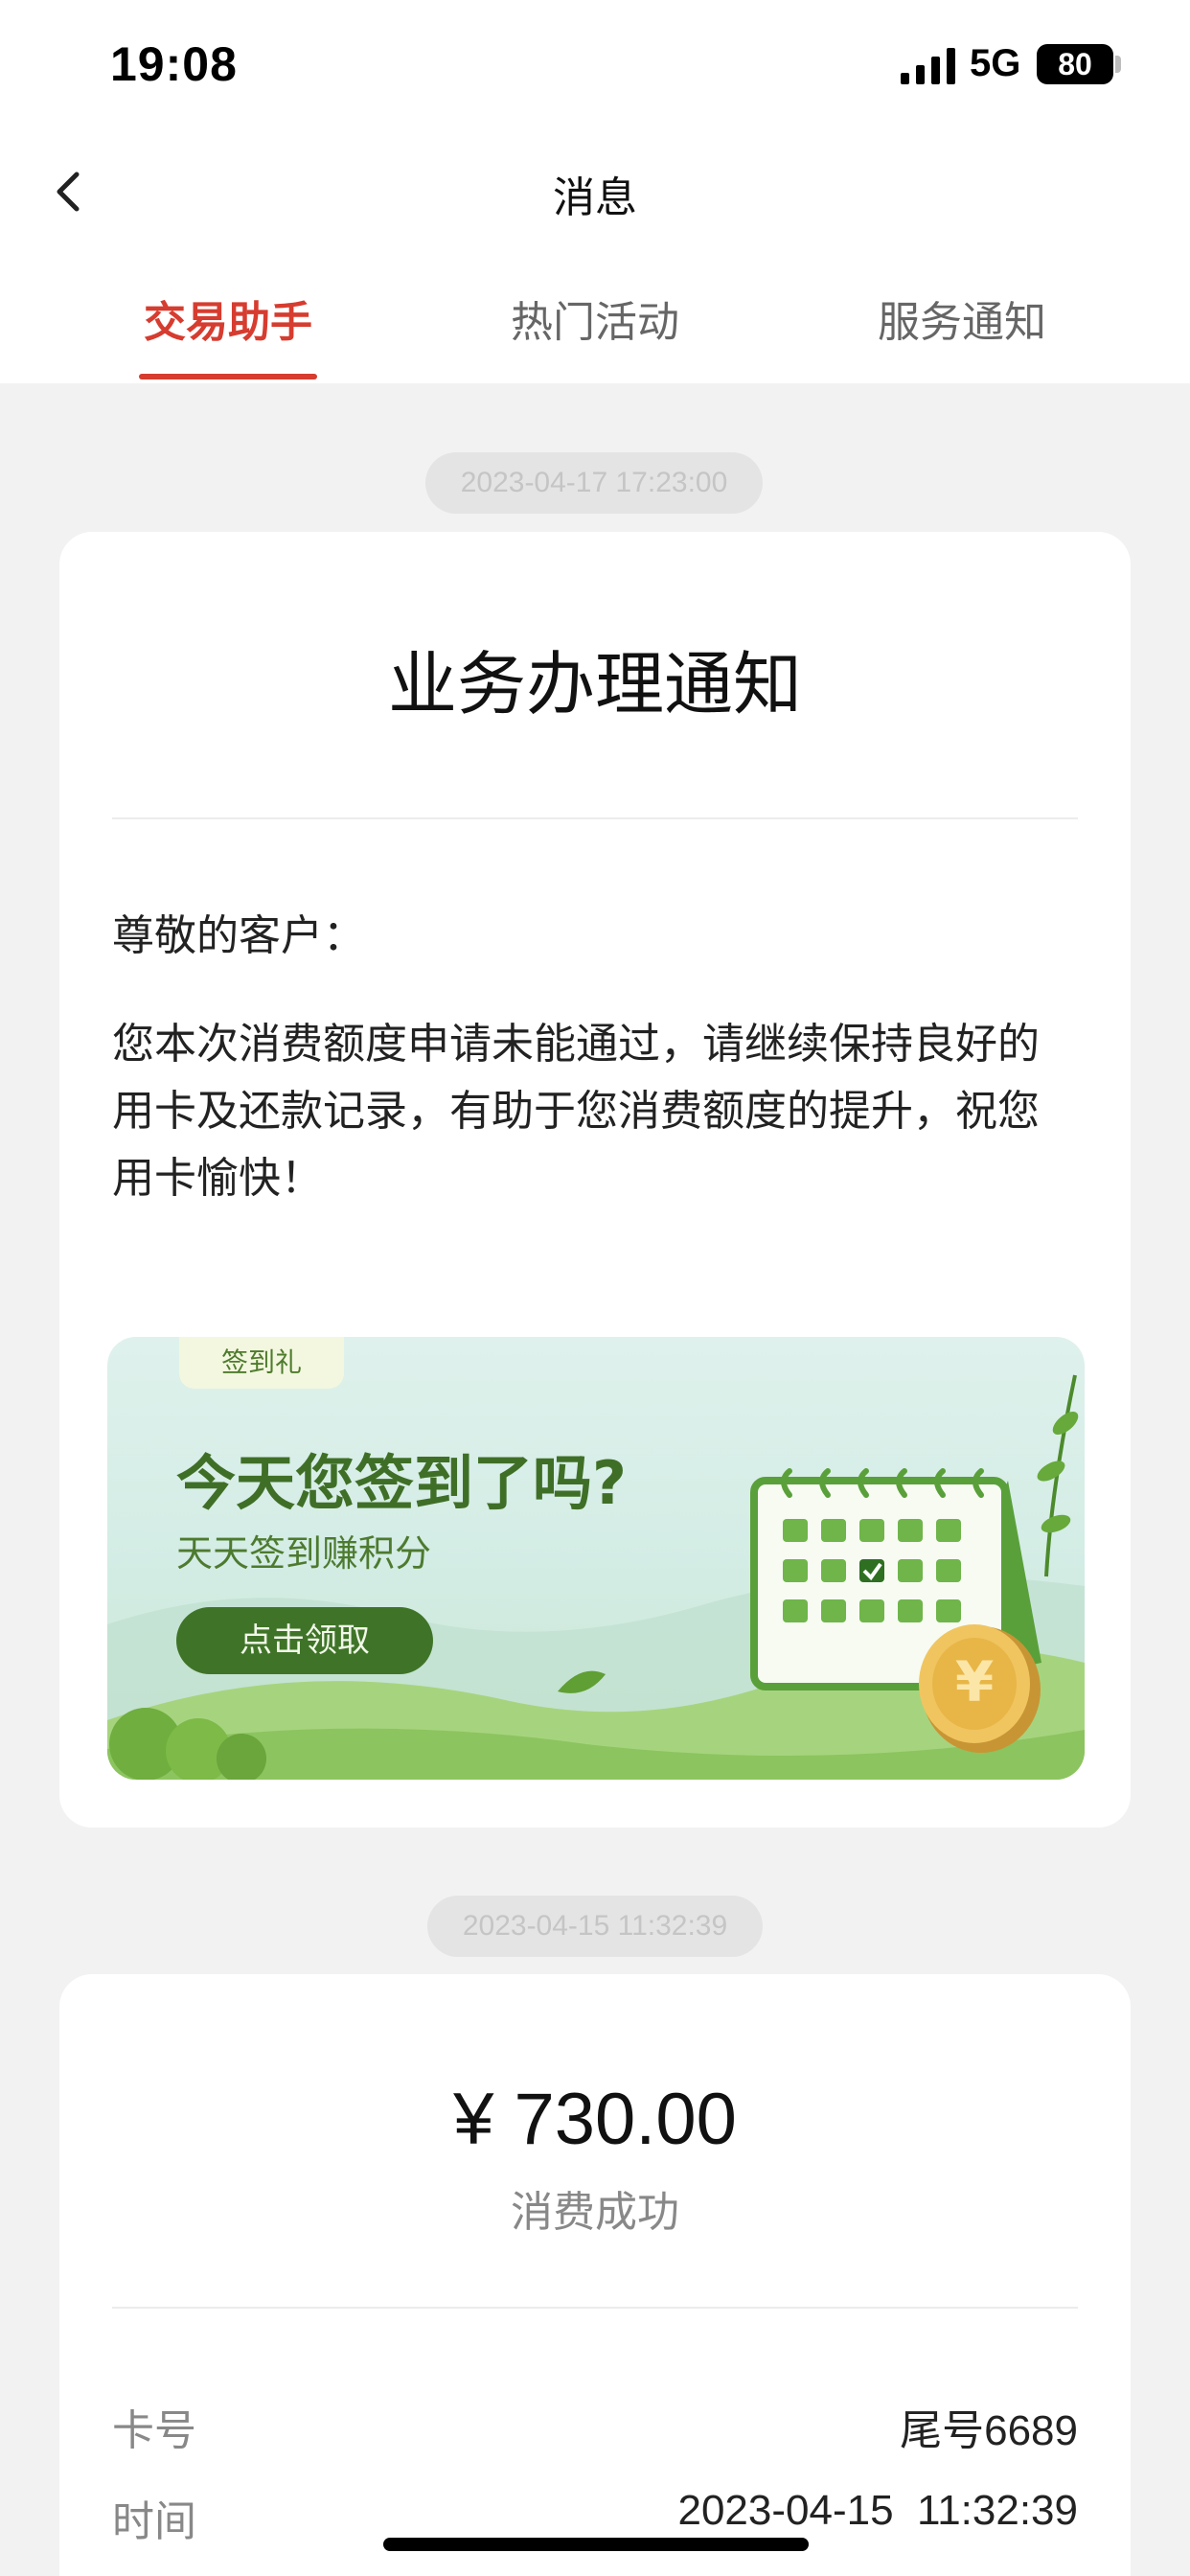 This screenshot has width=1190, height=2576. What do you see at coordinates (595, 2119) in the screenshot?
I see `transaction-amount: ¥ 730.00` at bounding box center [595, 2119].